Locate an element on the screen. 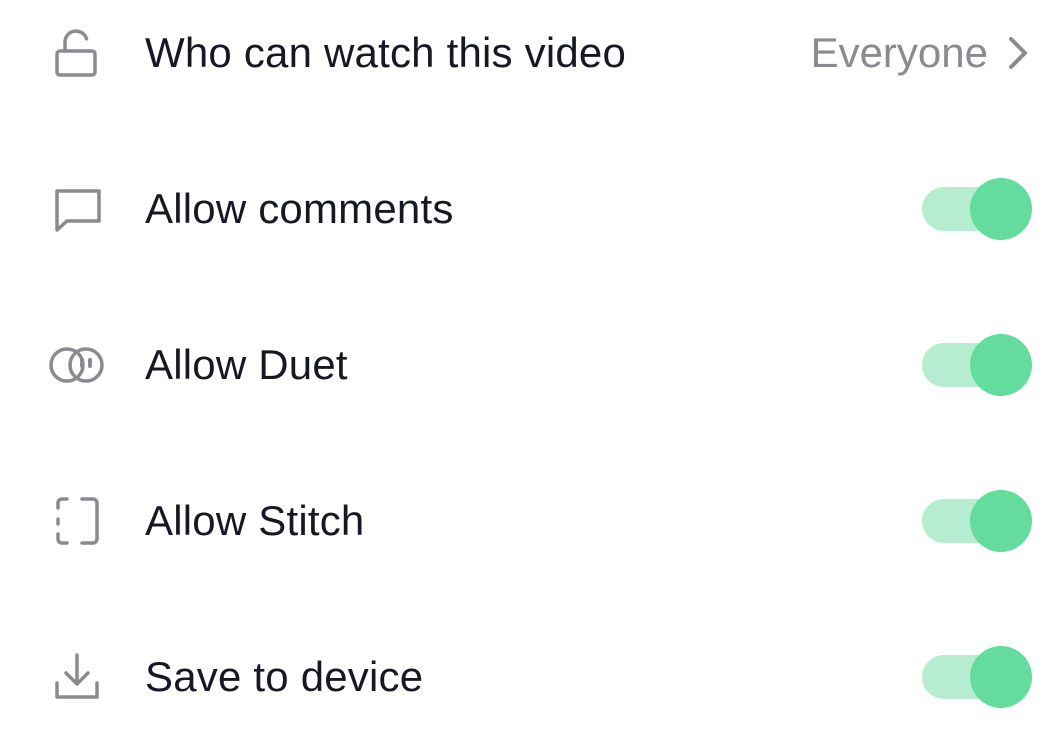  save-to-device-label: Save to device is located at coordinates (284, 676).